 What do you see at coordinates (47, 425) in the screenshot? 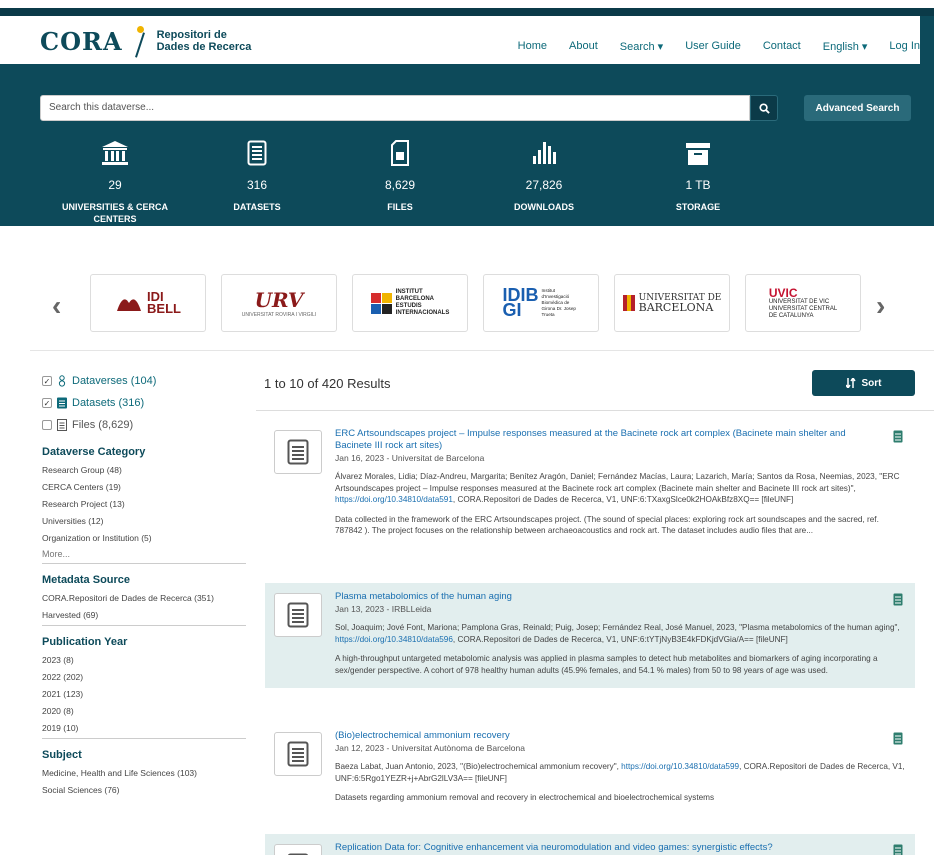
I see `checkbox-files` at bounding box center [47, 425].